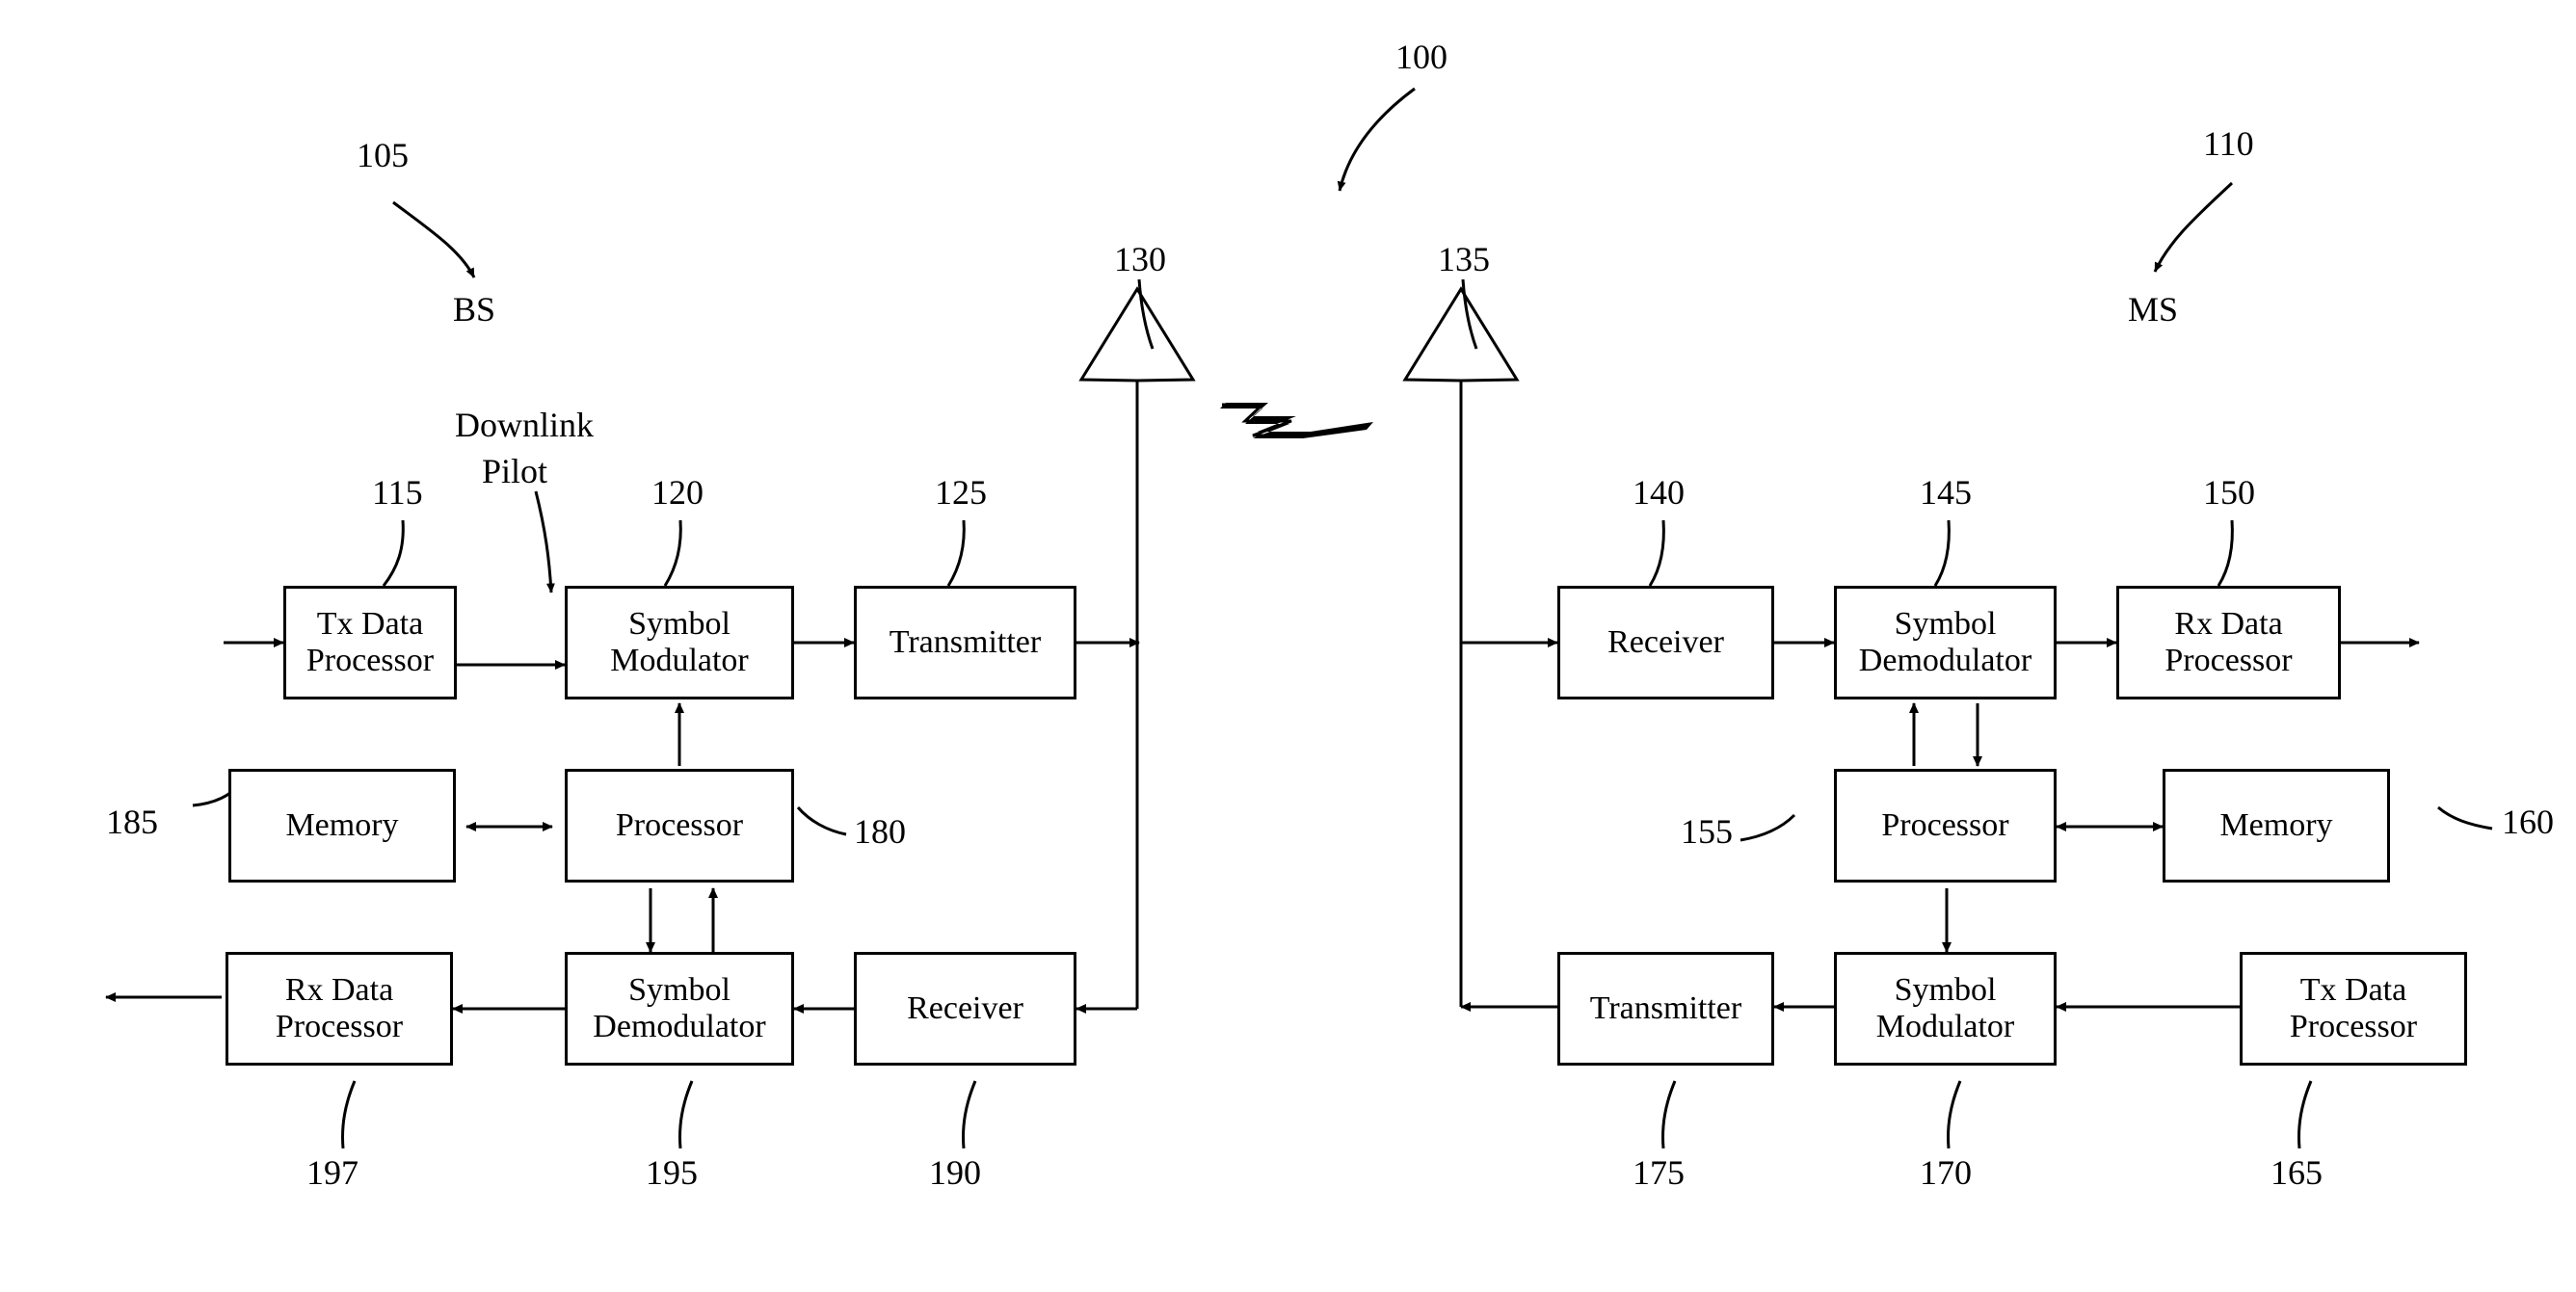 Image resolution: width=2576 pixels, height=1292 pixels. I want to click on bs-transmitter-line1: Transmitter, so click(965, 641).